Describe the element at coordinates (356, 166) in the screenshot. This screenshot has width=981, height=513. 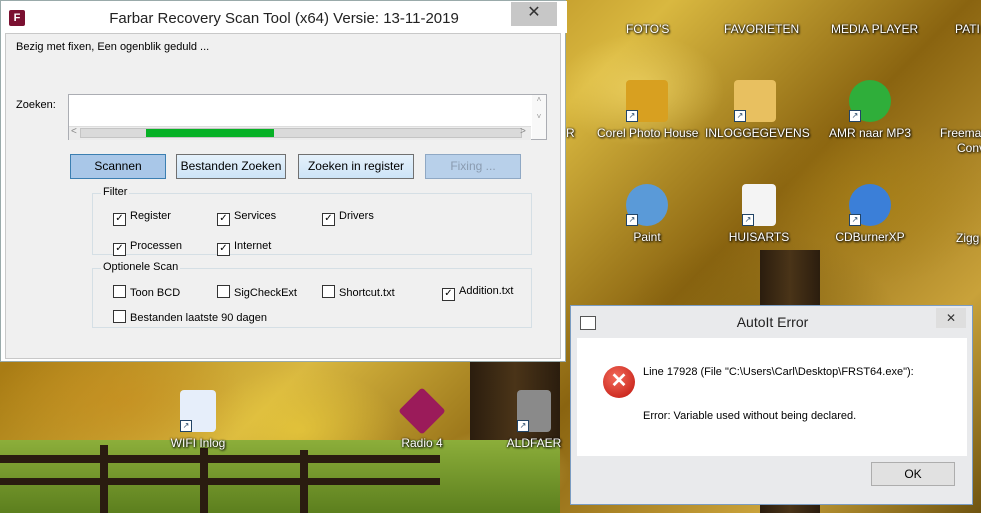
I see `find-registry-button: Zoeken in register` at that location.